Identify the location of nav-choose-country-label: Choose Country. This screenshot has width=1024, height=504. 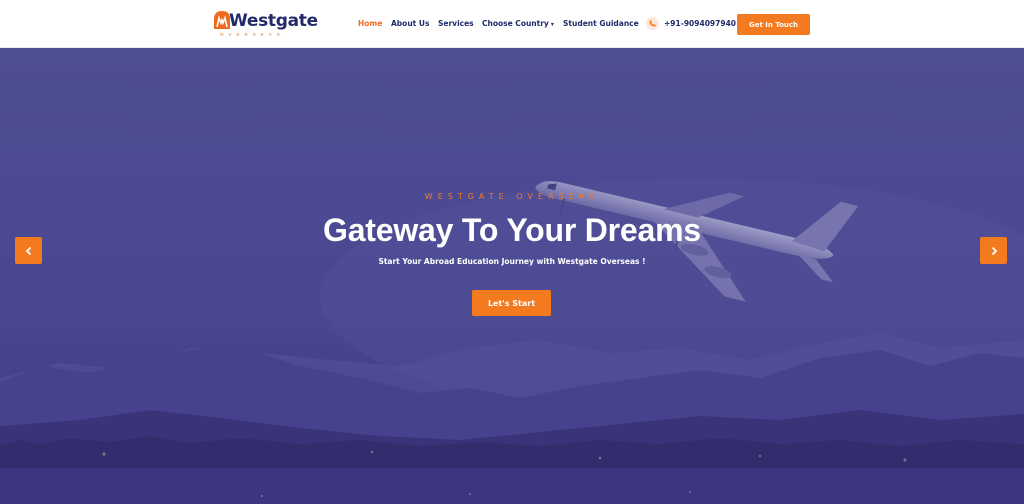
(515, 23).